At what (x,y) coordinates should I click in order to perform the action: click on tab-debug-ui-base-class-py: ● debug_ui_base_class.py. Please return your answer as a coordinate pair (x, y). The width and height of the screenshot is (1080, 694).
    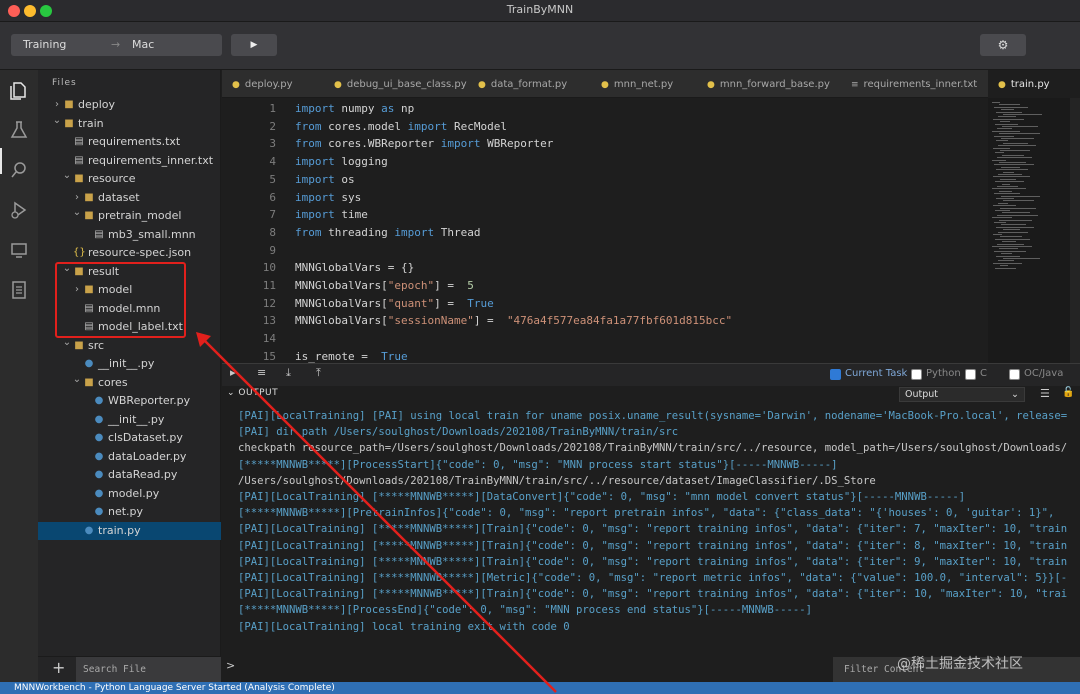
    Looking at the image, I should click on (396, 84).